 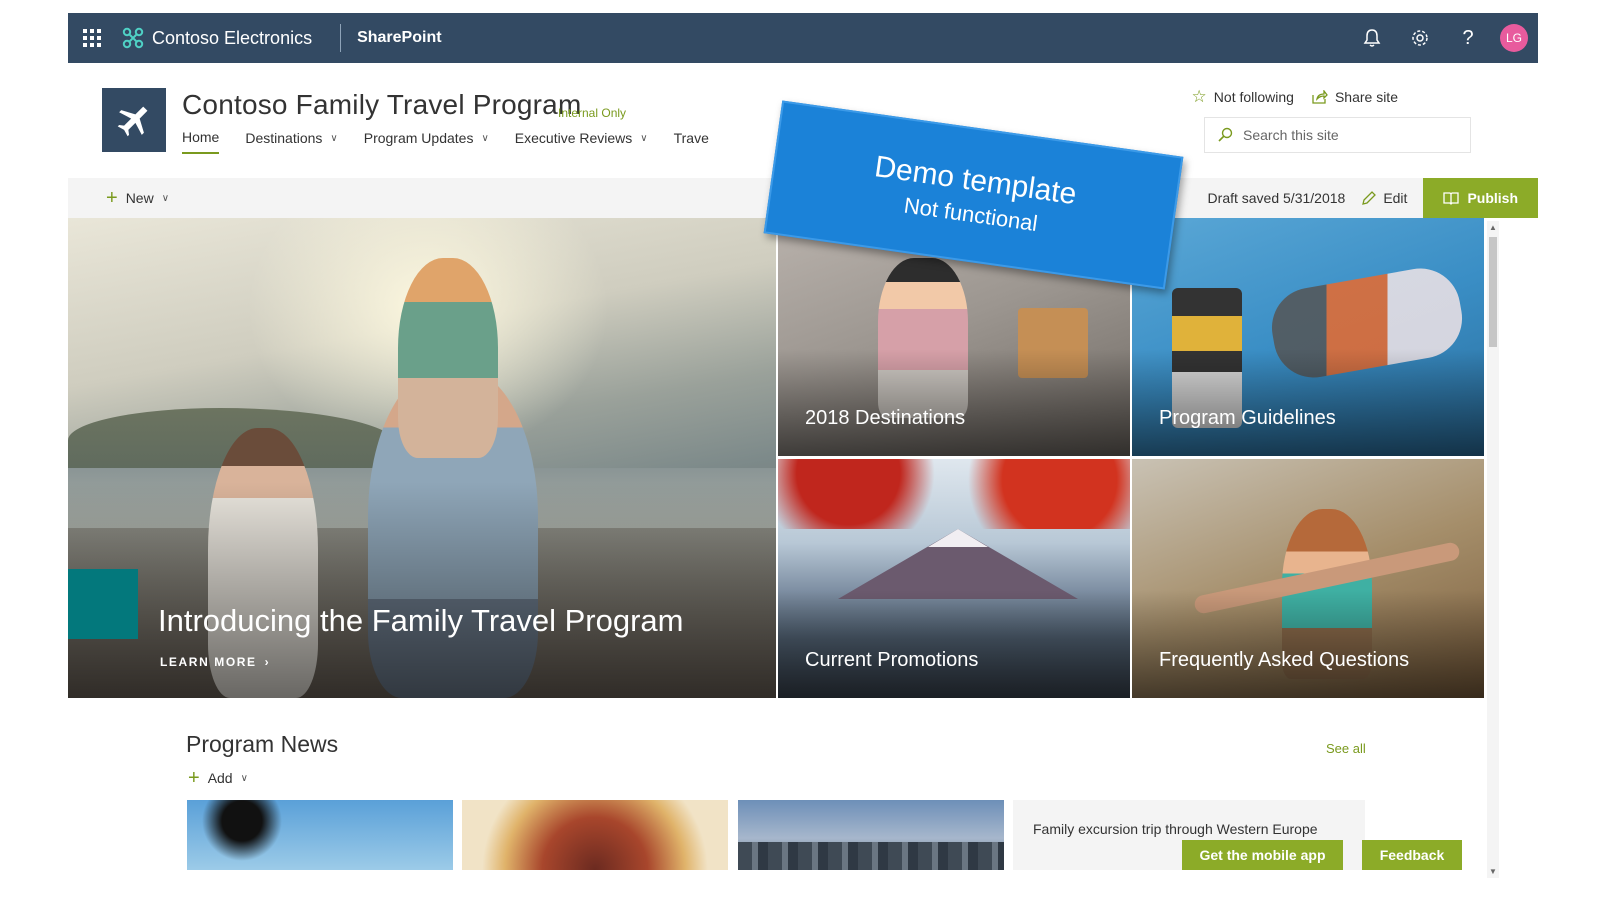 What do you see at coordinates (232, 37) in the screenshot?
I see `org-name: Contoso Electronics` at bounding box center [232, 37].